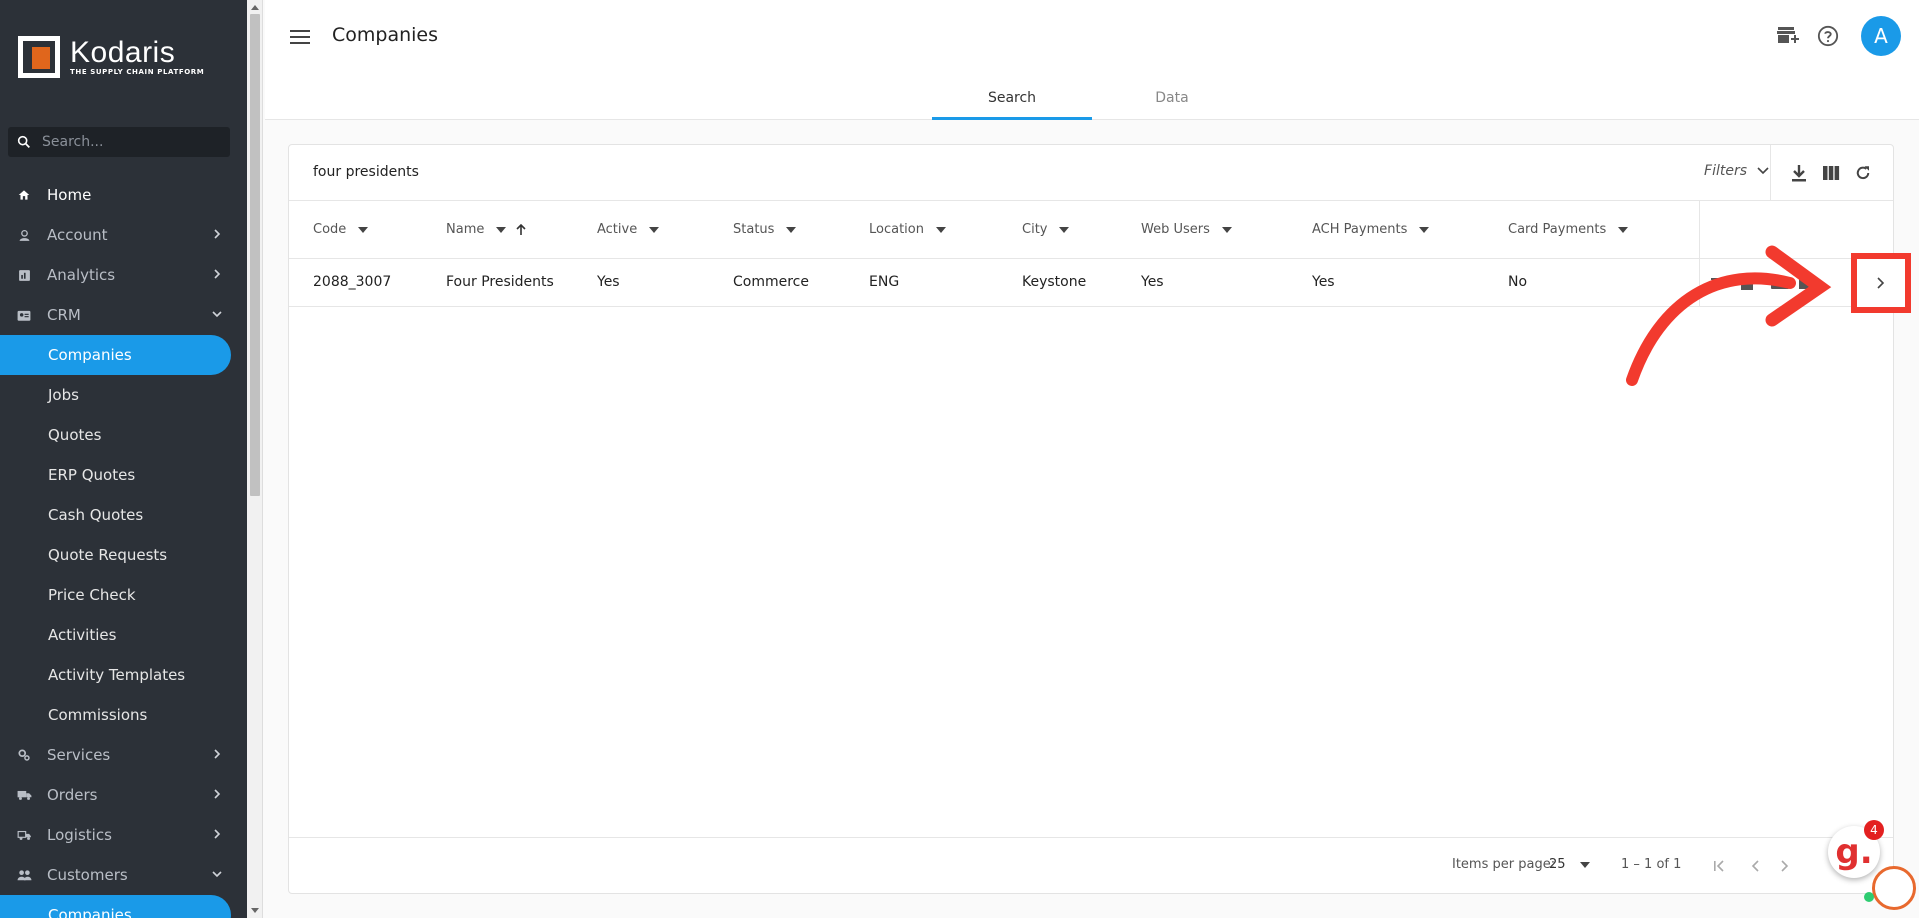 The width and height of the screenshot is (1919, 918). What do you see at coordinates (1831, 173) in the screenshot?
I see `columns-icon` at bounding box center [1831, 173].